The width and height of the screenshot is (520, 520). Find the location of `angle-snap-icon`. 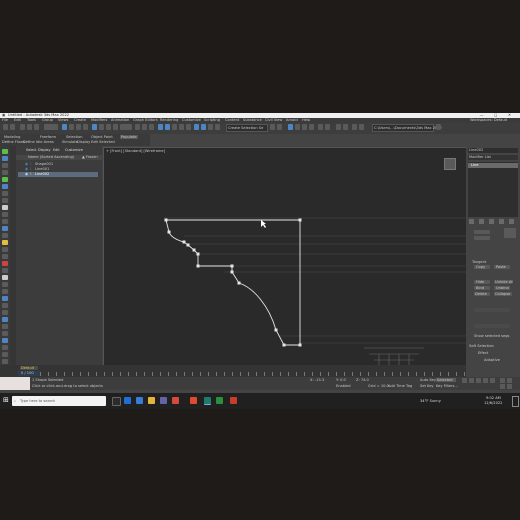

angle-snap-icon is located at coordinates (167, 127).